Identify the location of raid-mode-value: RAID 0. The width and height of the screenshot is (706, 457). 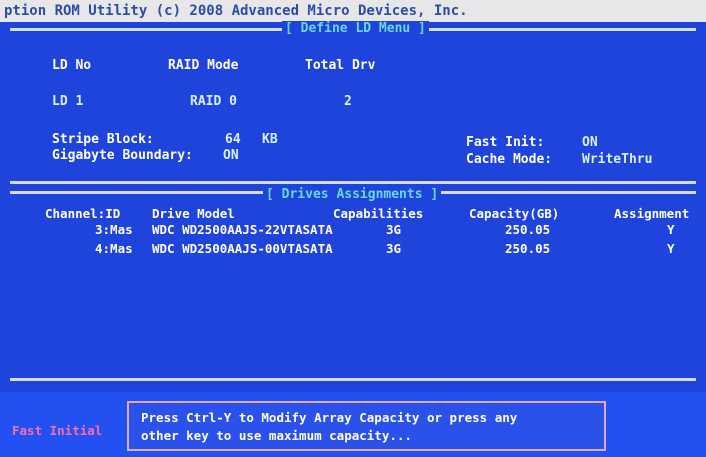
(213, 101).